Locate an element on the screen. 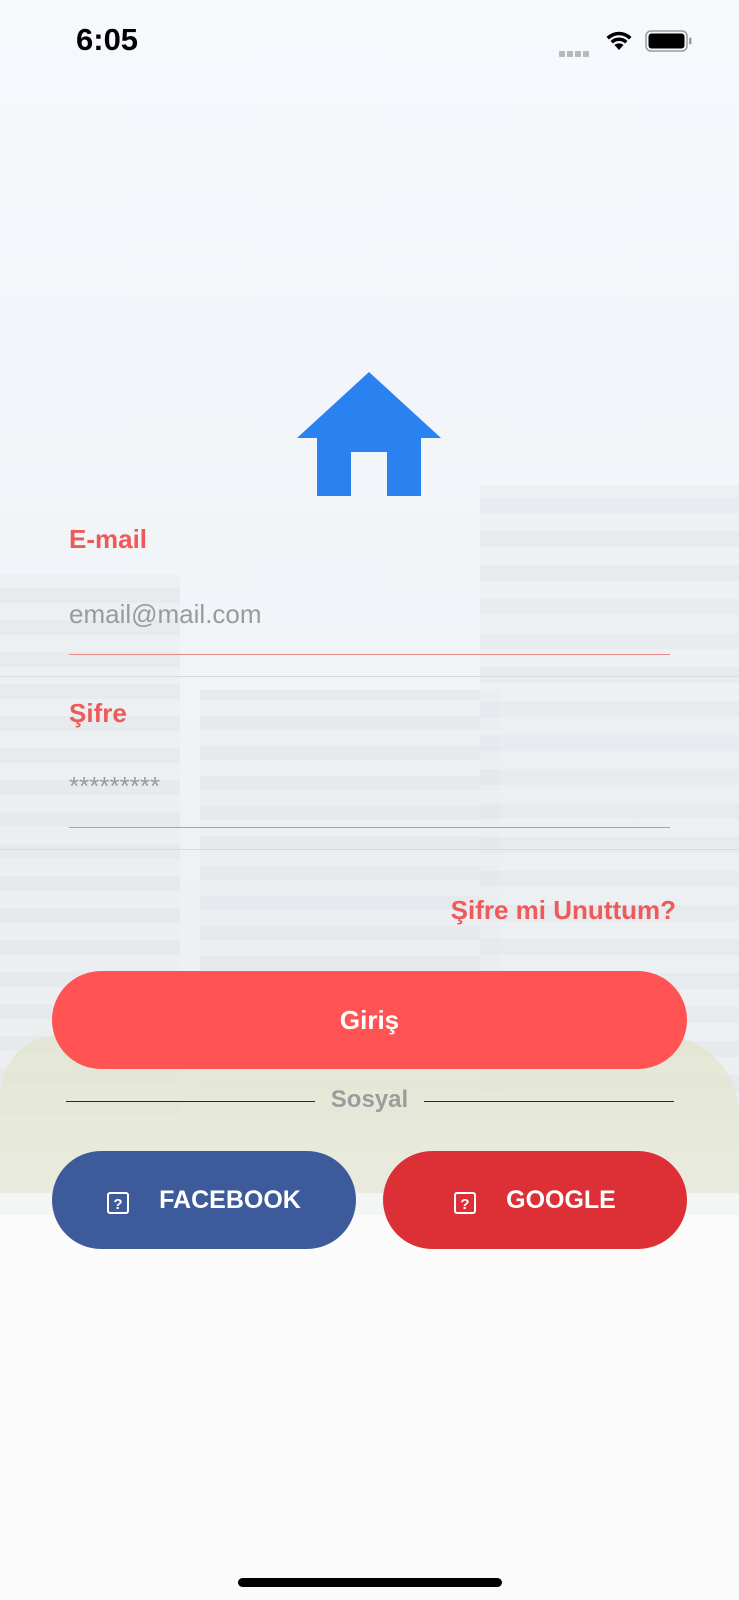 The image size is (739, 1600). google-login-button: ? GOOGLE is located at coordinates (535, 1200).